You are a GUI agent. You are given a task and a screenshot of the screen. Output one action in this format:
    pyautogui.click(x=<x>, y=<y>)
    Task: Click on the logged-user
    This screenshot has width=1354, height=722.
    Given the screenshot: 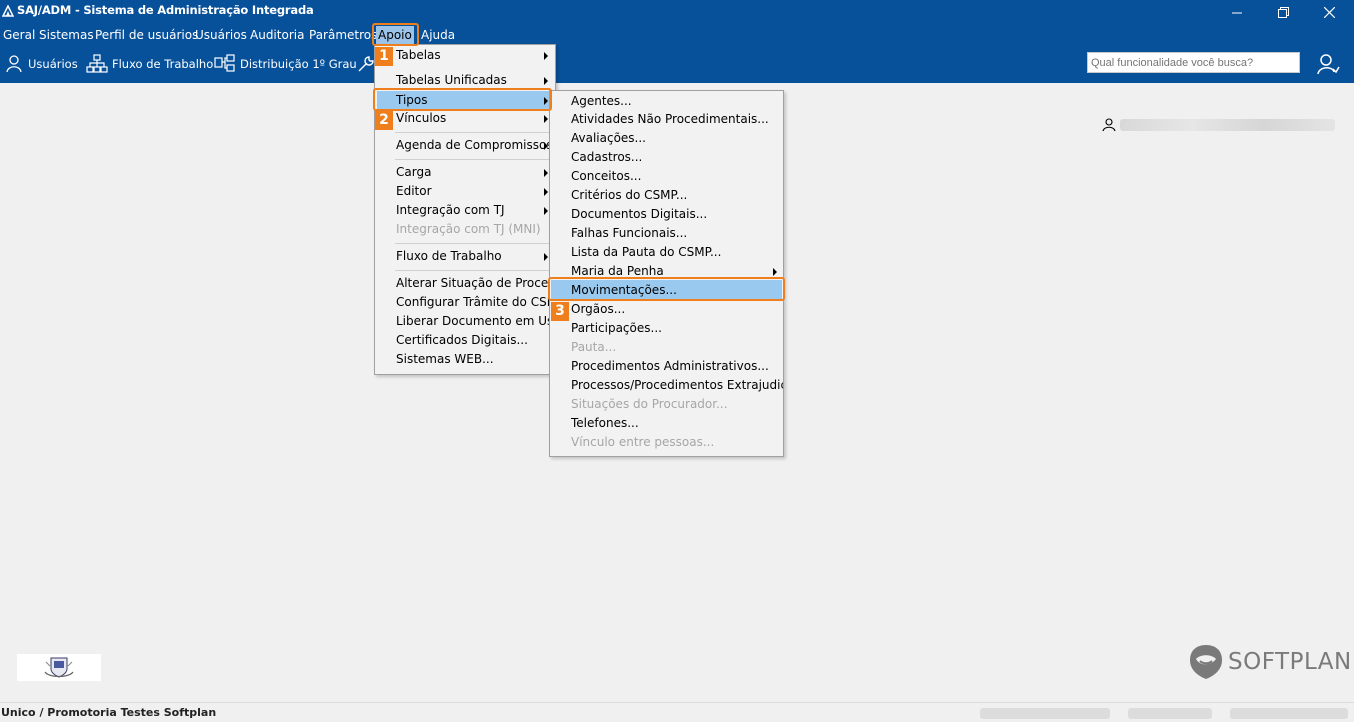 What is the action you would take?
    pyautogui.click(x=1220, y=125)
    